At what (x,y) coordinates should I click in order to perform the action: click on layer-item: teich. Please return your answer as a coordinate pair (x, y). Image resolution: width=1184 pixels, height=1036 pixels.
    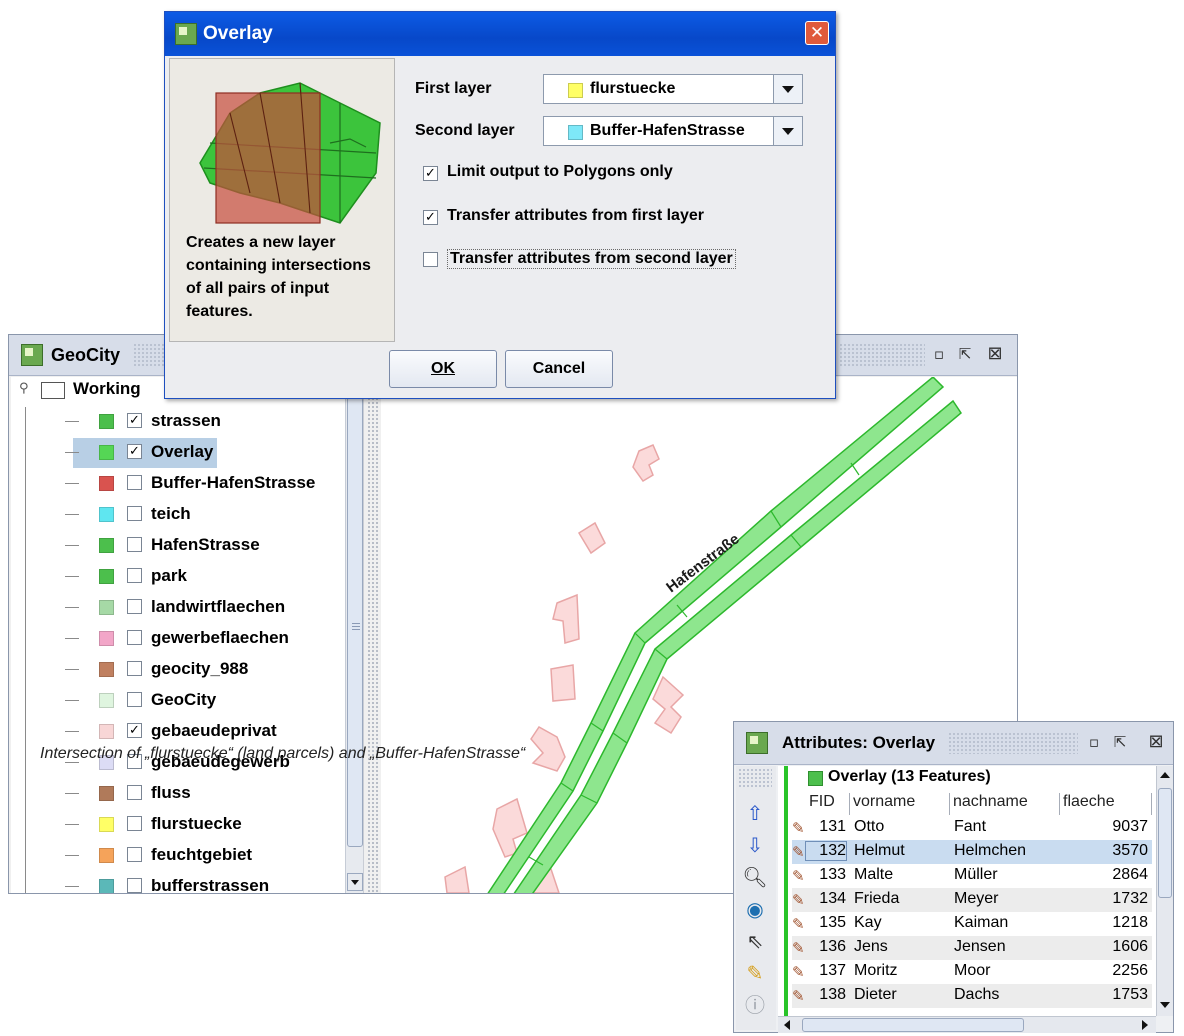
    Looking at the image, I should click on (181, 515).